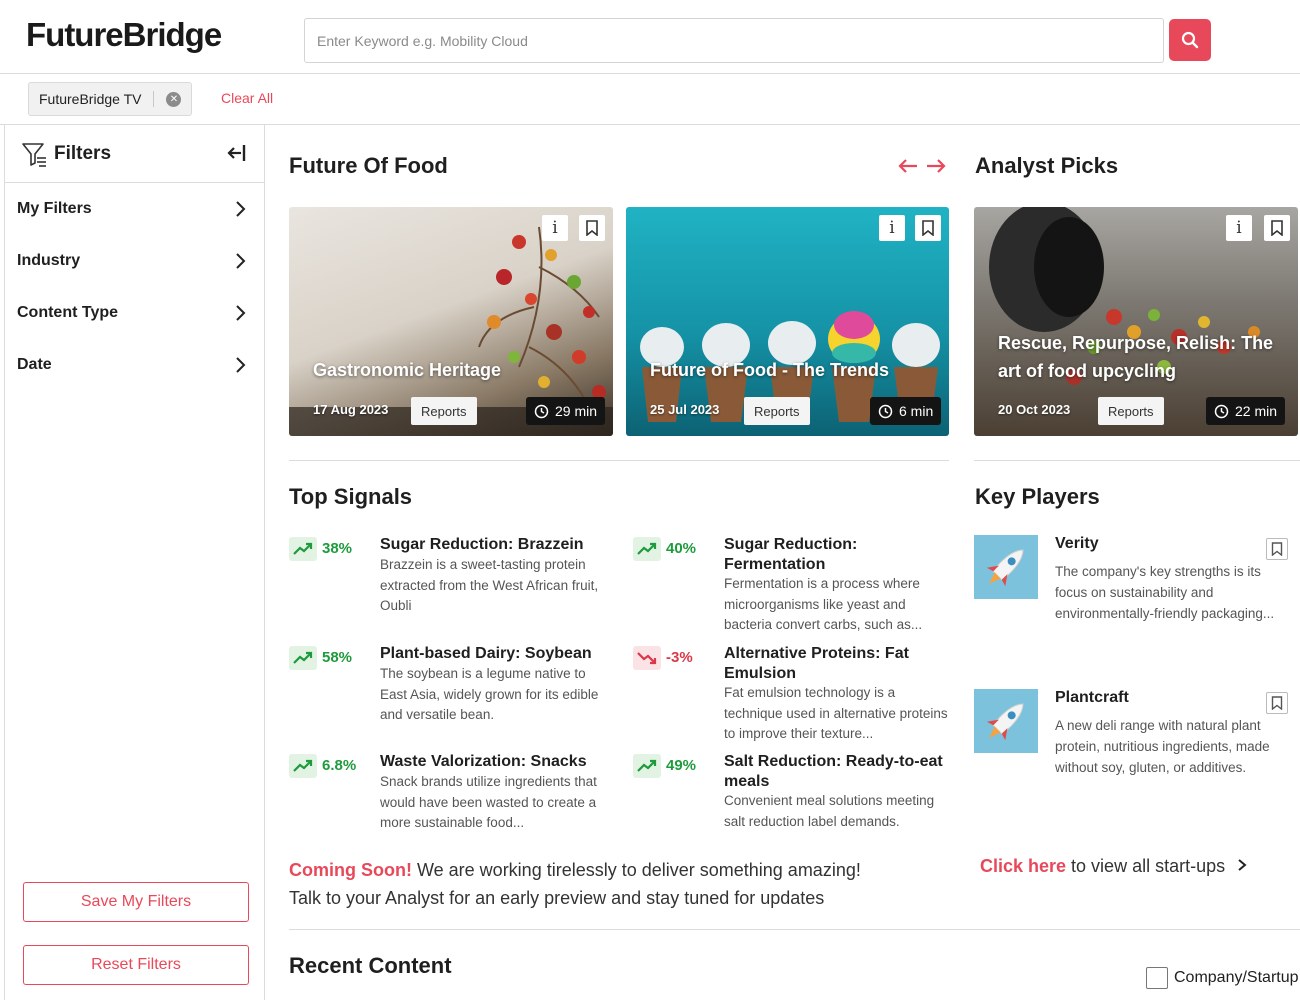 The image size is (1300, 1000). I want to click on sidebar-item-my-filters: My Filters, so click(134, 209).